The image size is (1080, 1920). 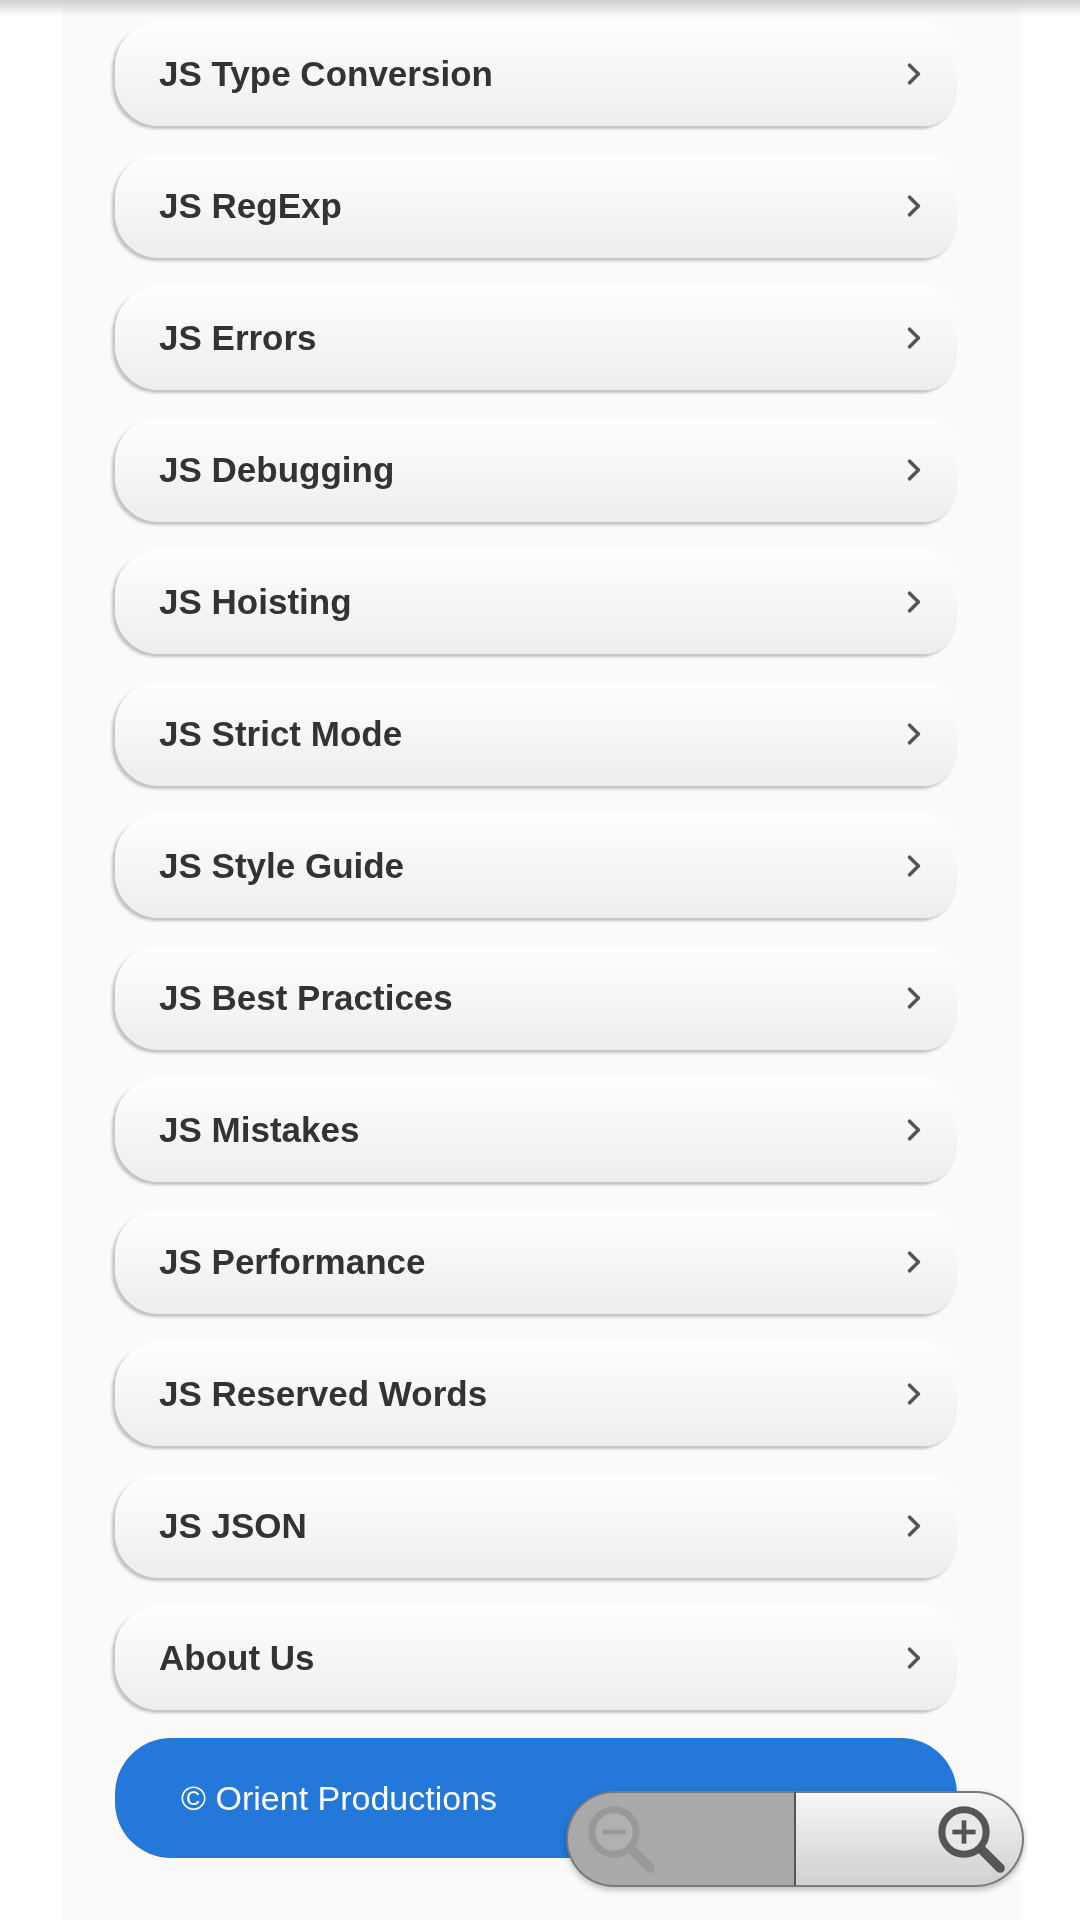 I want to click on menu-item: JS Mistakes, so click(x=536, y=1130).